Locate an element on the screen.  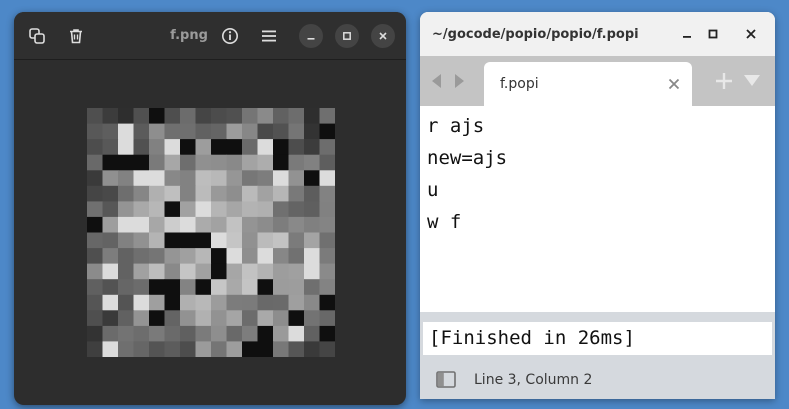
back-arrow-icon is located at coordinates (436, 81).